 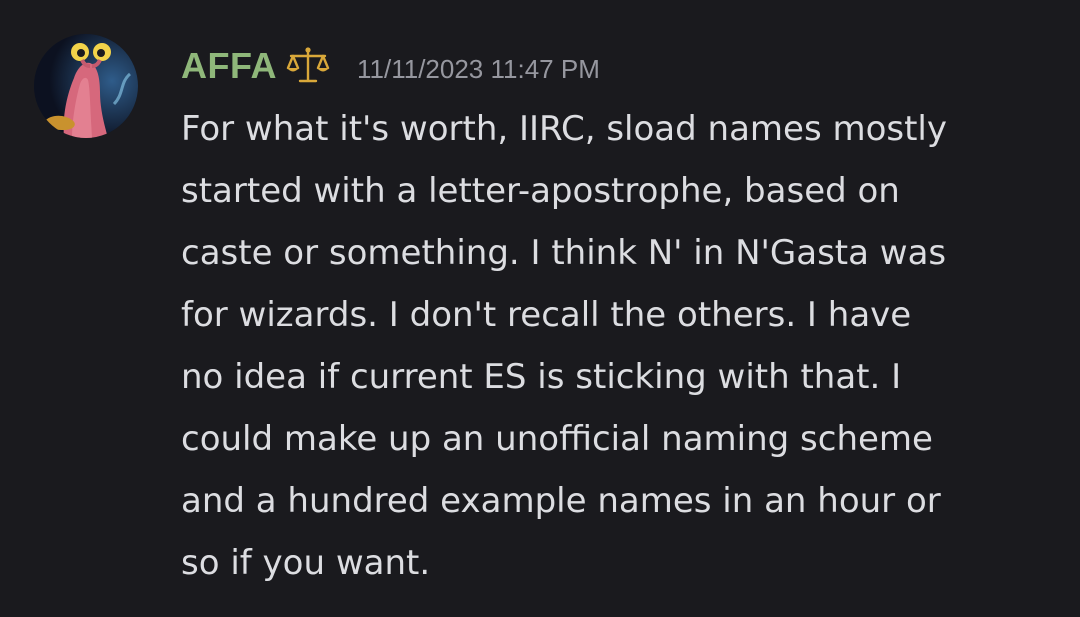 I want to click on message-text-line: so if you want., so click(x=306, y=563).